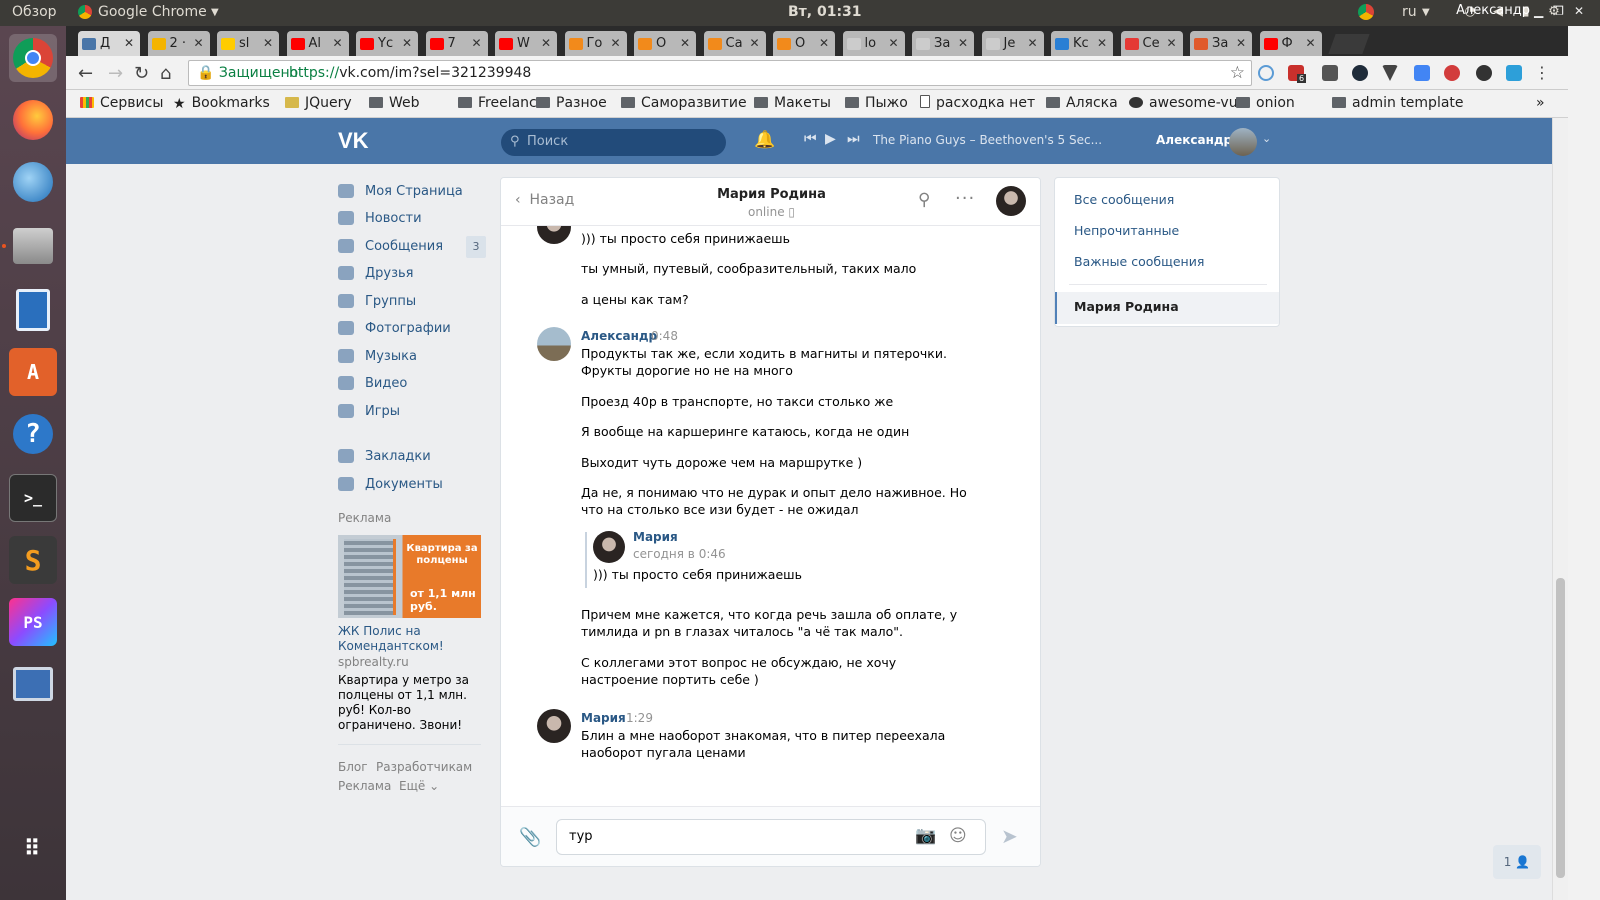  Describe the element at coordinates (424, 767) in the screenshot. I see `footer-dev-link: Разработчикам` at that location.